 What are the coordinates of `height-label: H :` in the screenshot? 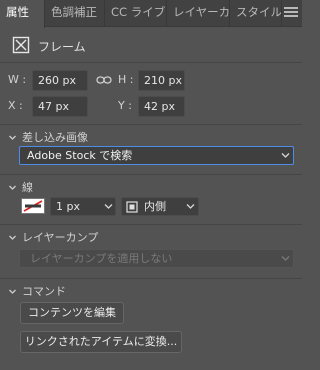 It's located at (126, 79).